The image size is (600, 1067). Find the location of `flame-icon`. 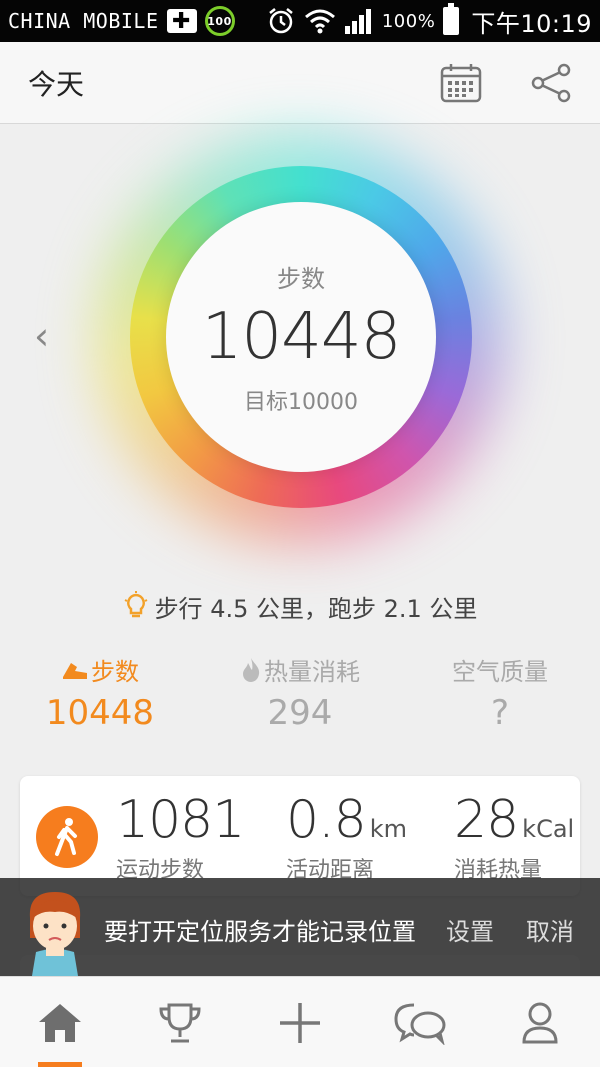

flame-icon is located at coordinates (251, 669).